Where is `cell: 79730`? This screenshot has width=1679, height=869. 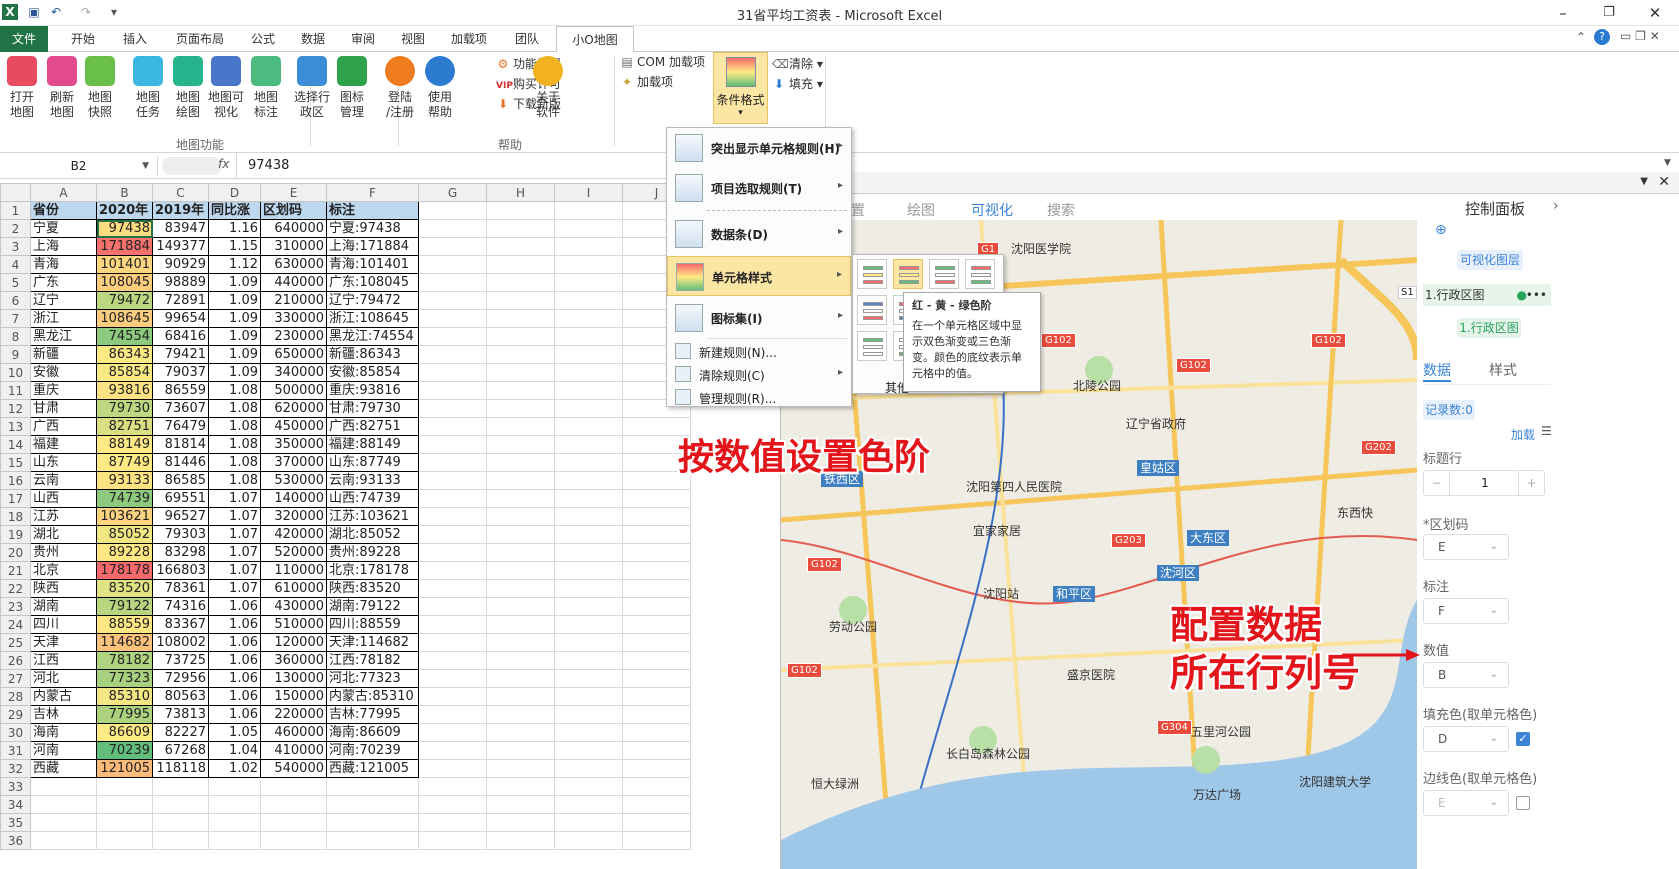 cell: 79730 is located at coordinates (124, 408).